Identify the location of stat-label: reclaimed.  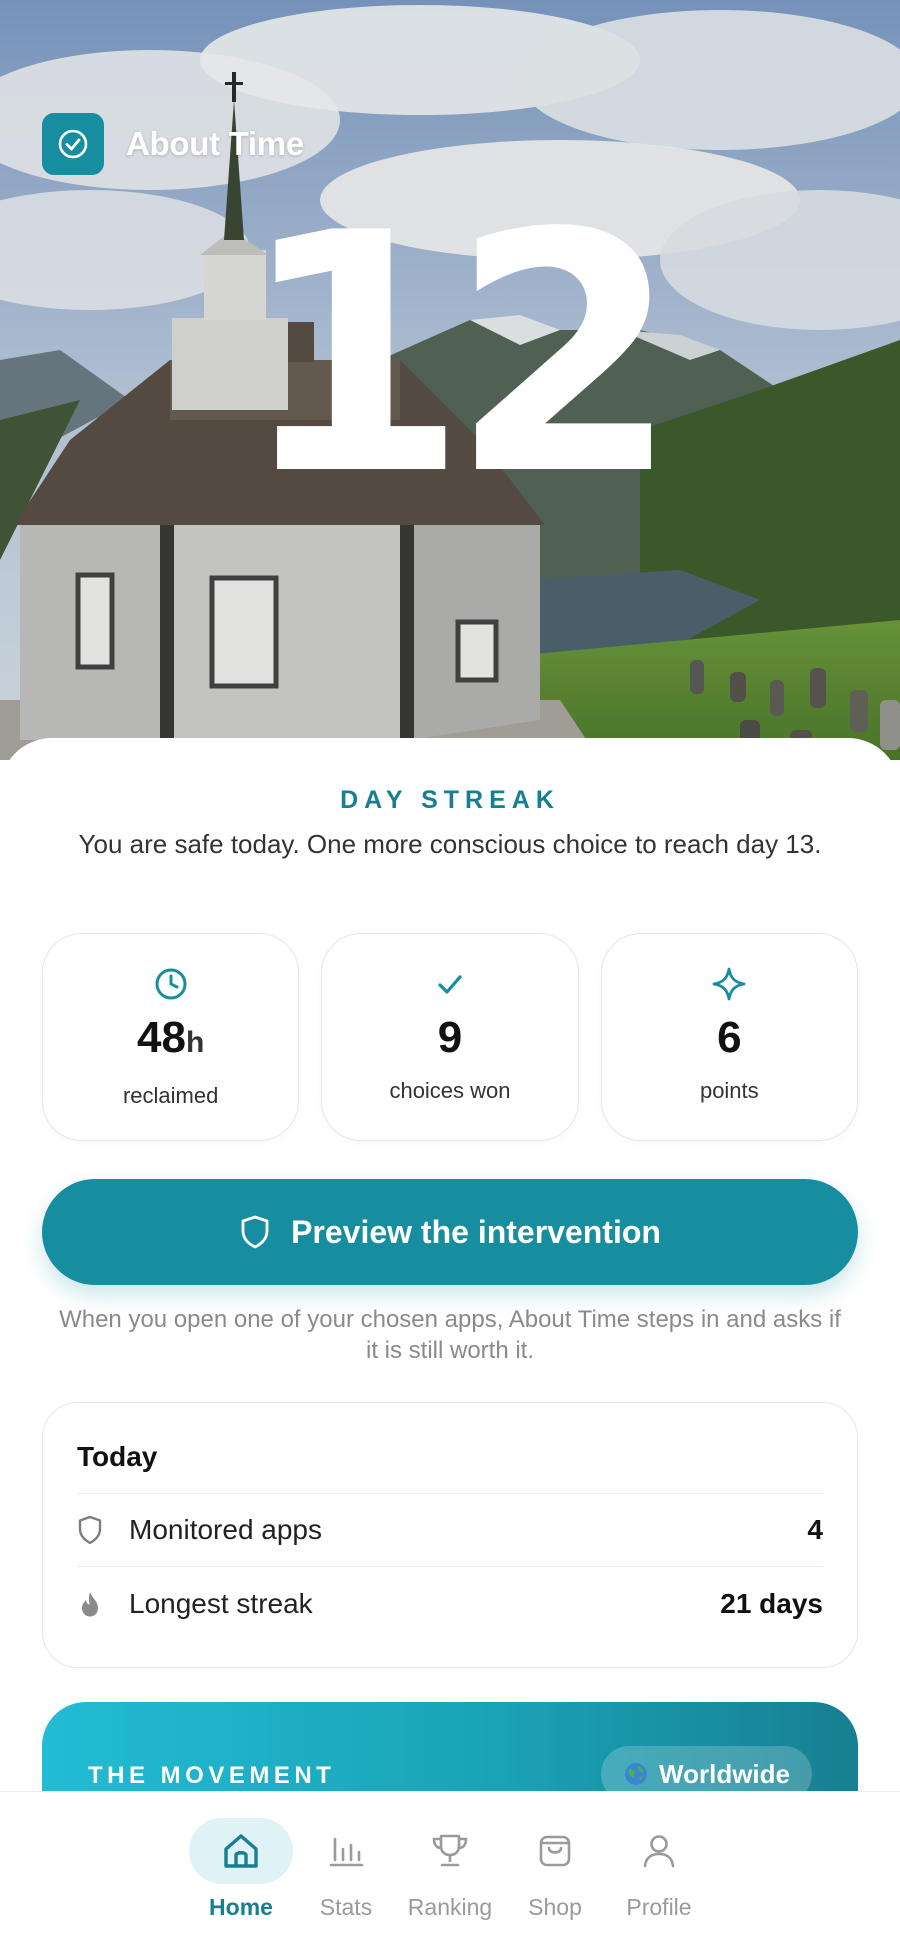
(170, 1095).